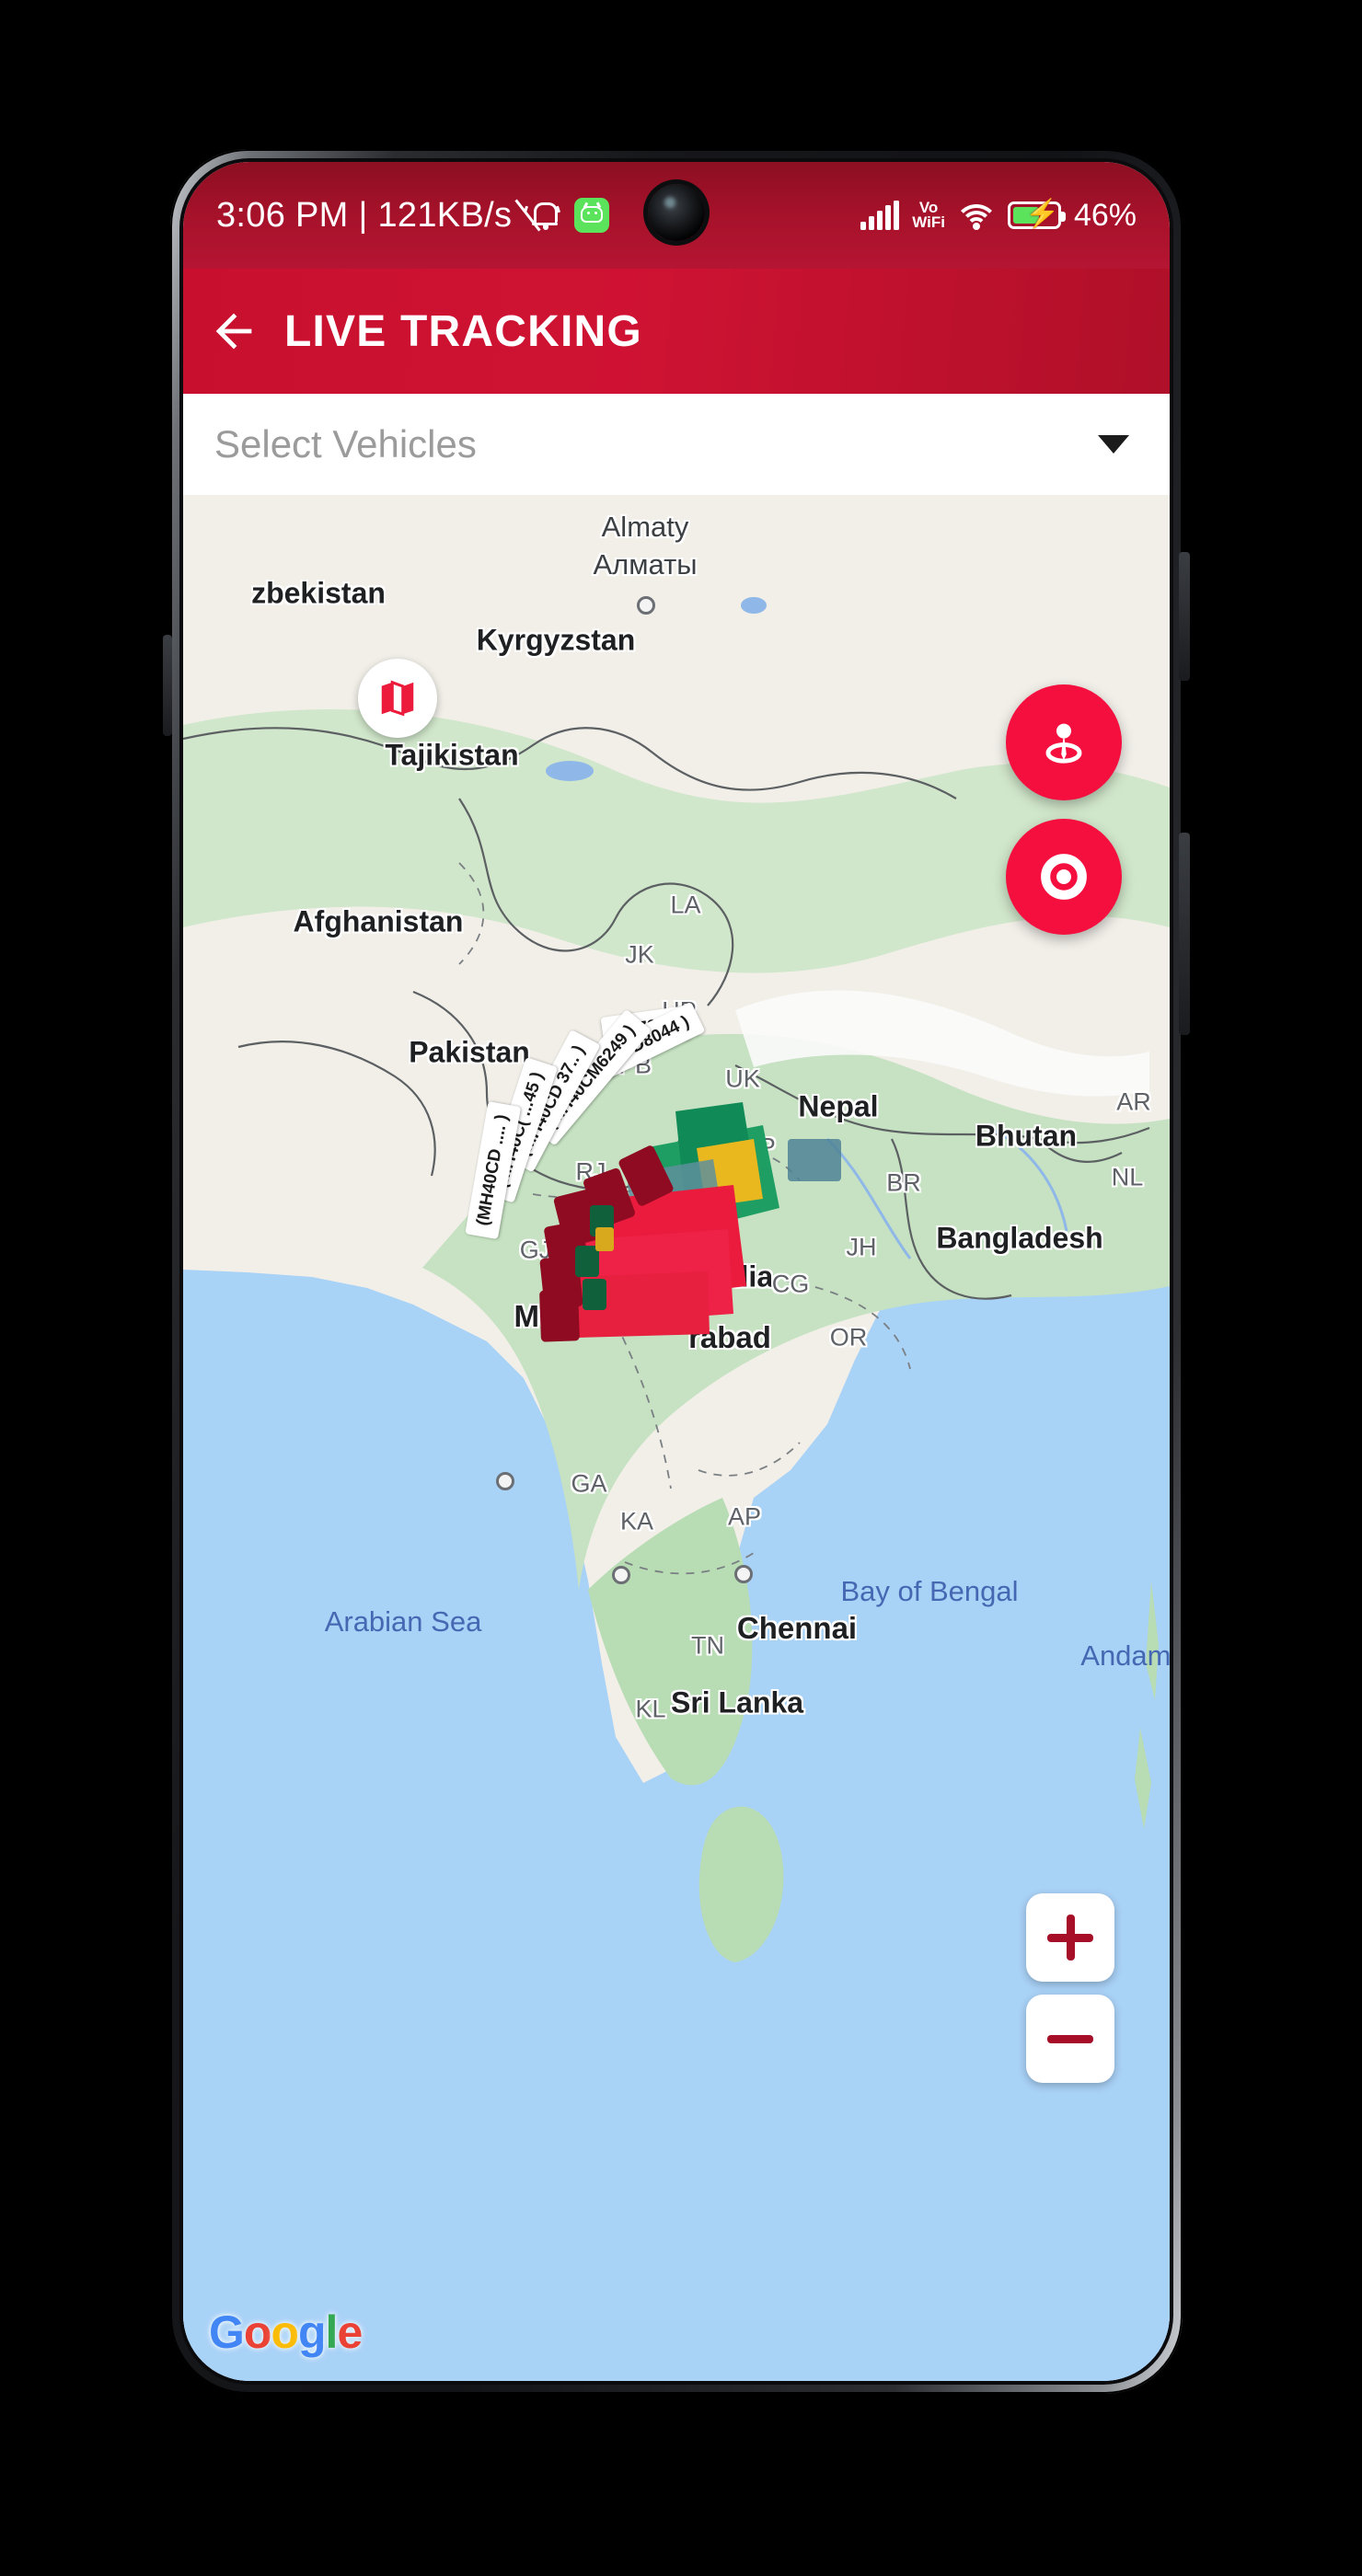 This screenshot has width=1362, height=2576. I want to click on signal-bars-icon, so click(880, 215).